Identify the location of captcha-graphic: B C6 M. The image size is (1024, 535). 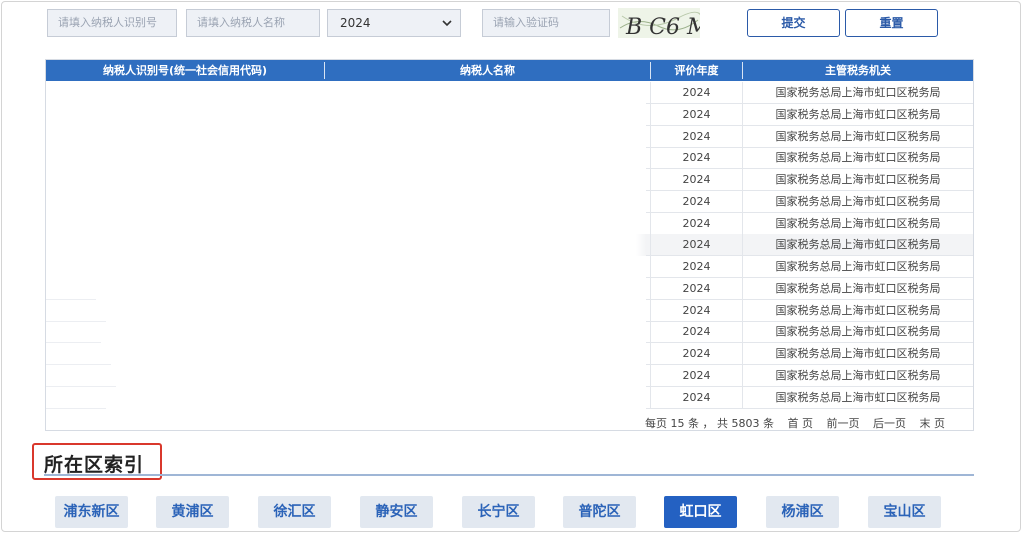
(659, 23).